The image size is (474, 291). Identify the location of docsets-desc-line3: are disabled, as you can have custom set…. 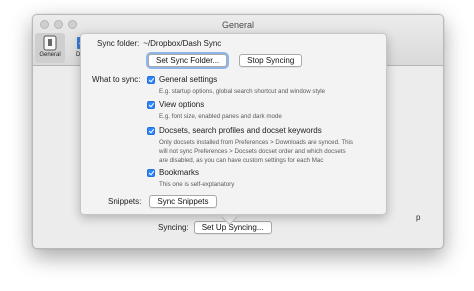
(241, 160).